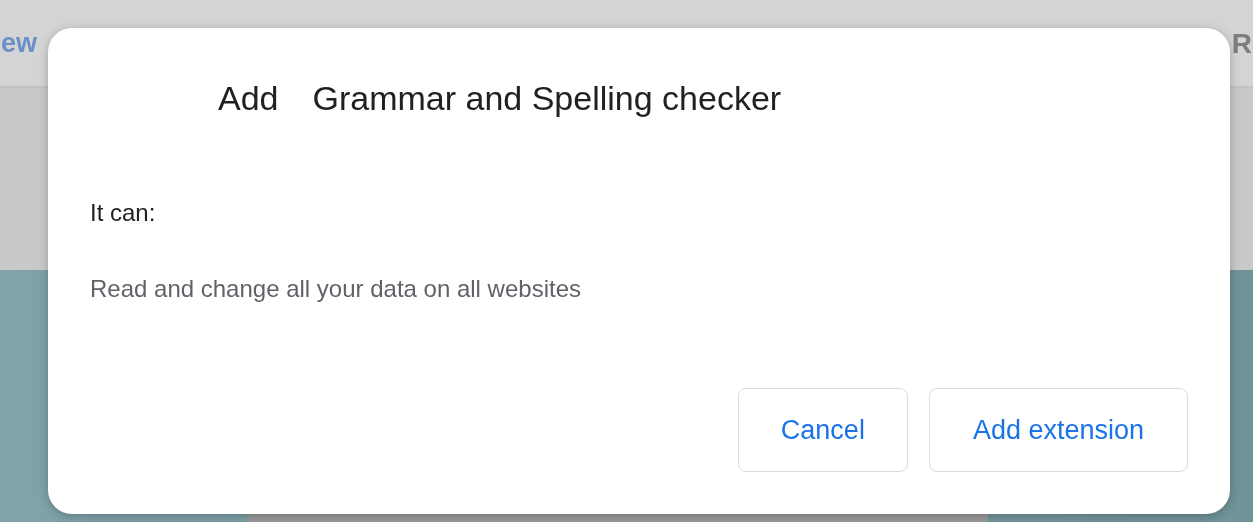 This screenshot has height=522, width=1253. Describe the element at coordinates (1058, 430) in the screenshot. I see `add-extension-button: Add extension` at that location.